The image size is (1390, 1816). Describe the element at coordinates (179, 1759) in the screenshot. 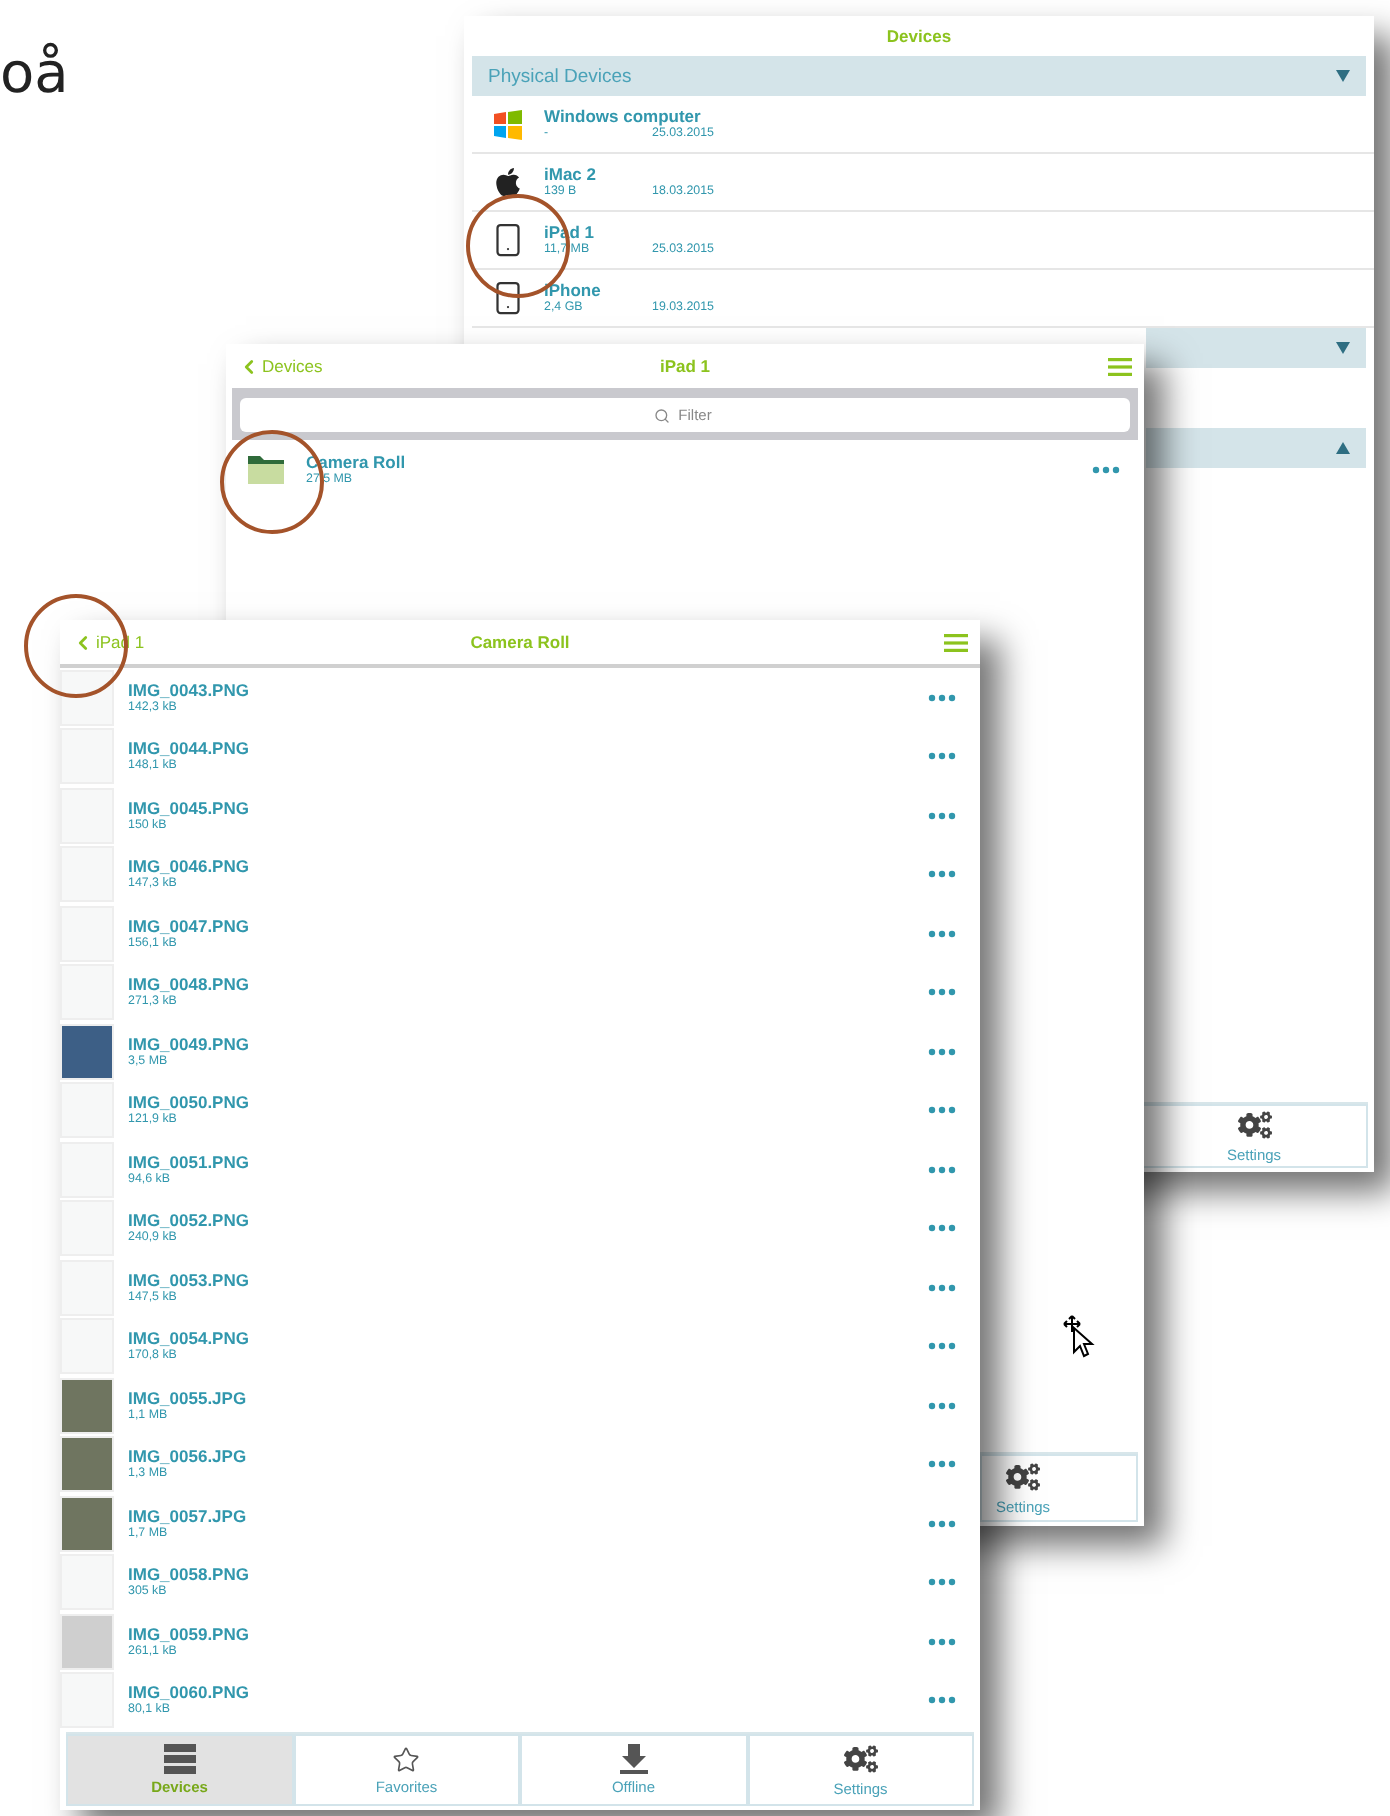

I see `server-icon` at that location.